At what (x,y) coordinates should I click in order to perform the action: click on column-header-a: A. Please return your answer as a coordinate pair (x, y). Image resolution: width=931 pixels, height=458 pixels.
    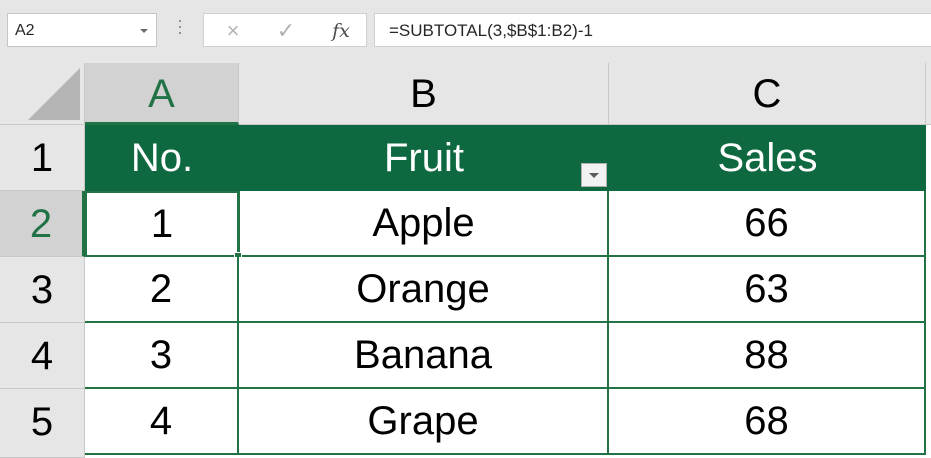
    Looking at the image, I should click on (162, 94).